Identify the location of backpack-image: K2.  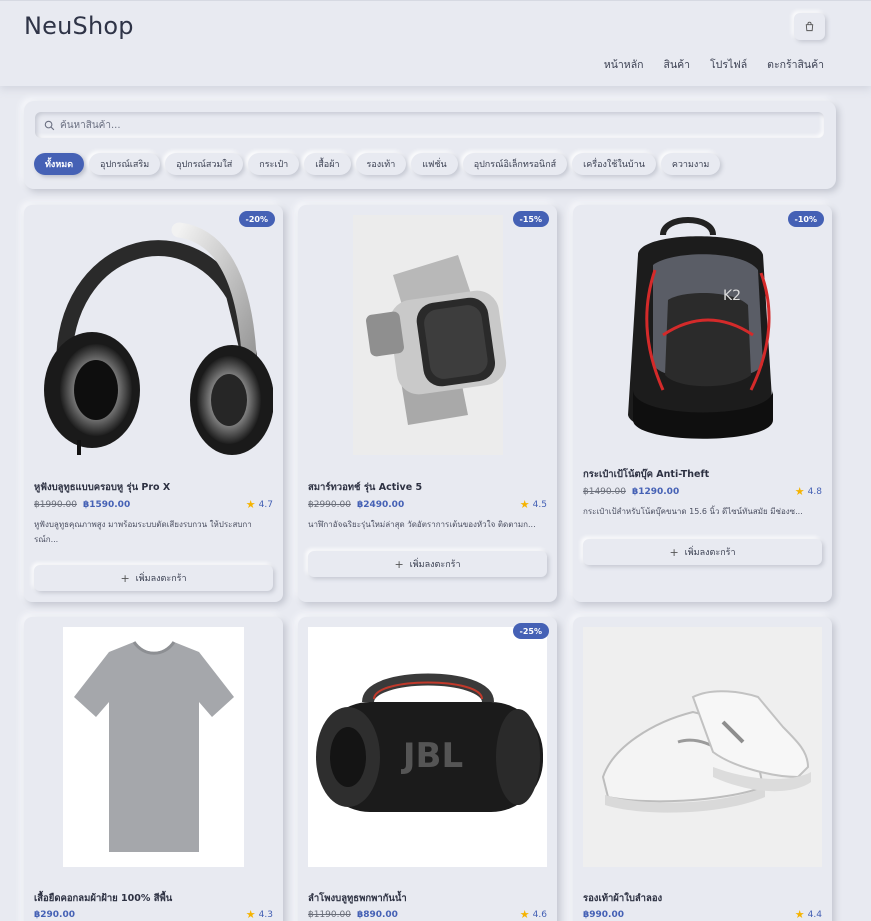
(700, 328).